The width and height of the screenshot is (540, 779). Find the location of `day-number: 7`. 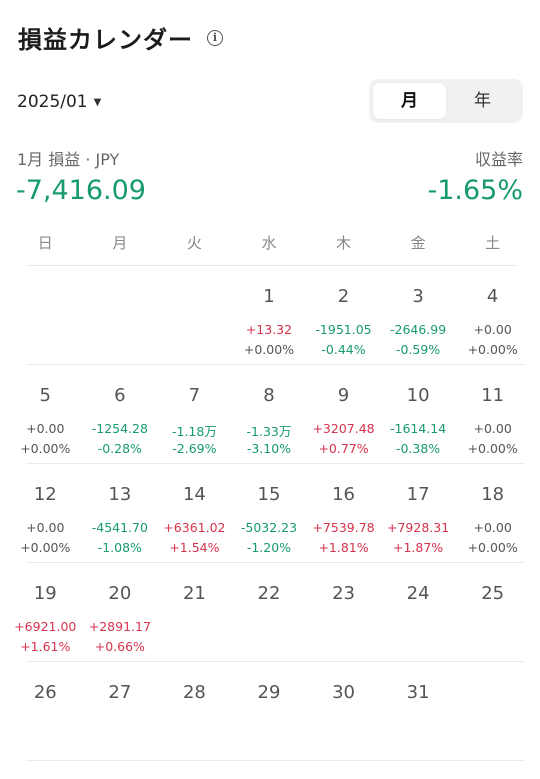

day-number: 7 is located at coordinates (194, 395).